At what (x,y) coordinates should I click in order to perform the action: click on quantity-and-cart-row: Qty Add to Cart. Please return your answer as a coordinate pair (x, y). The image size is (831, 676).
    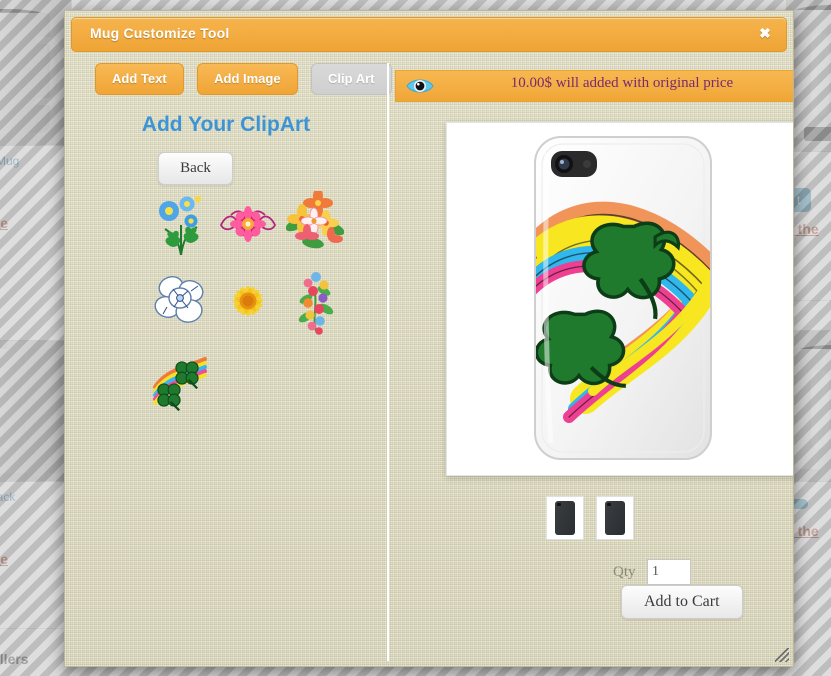
    Looking at the image, I should click on (703, 589).